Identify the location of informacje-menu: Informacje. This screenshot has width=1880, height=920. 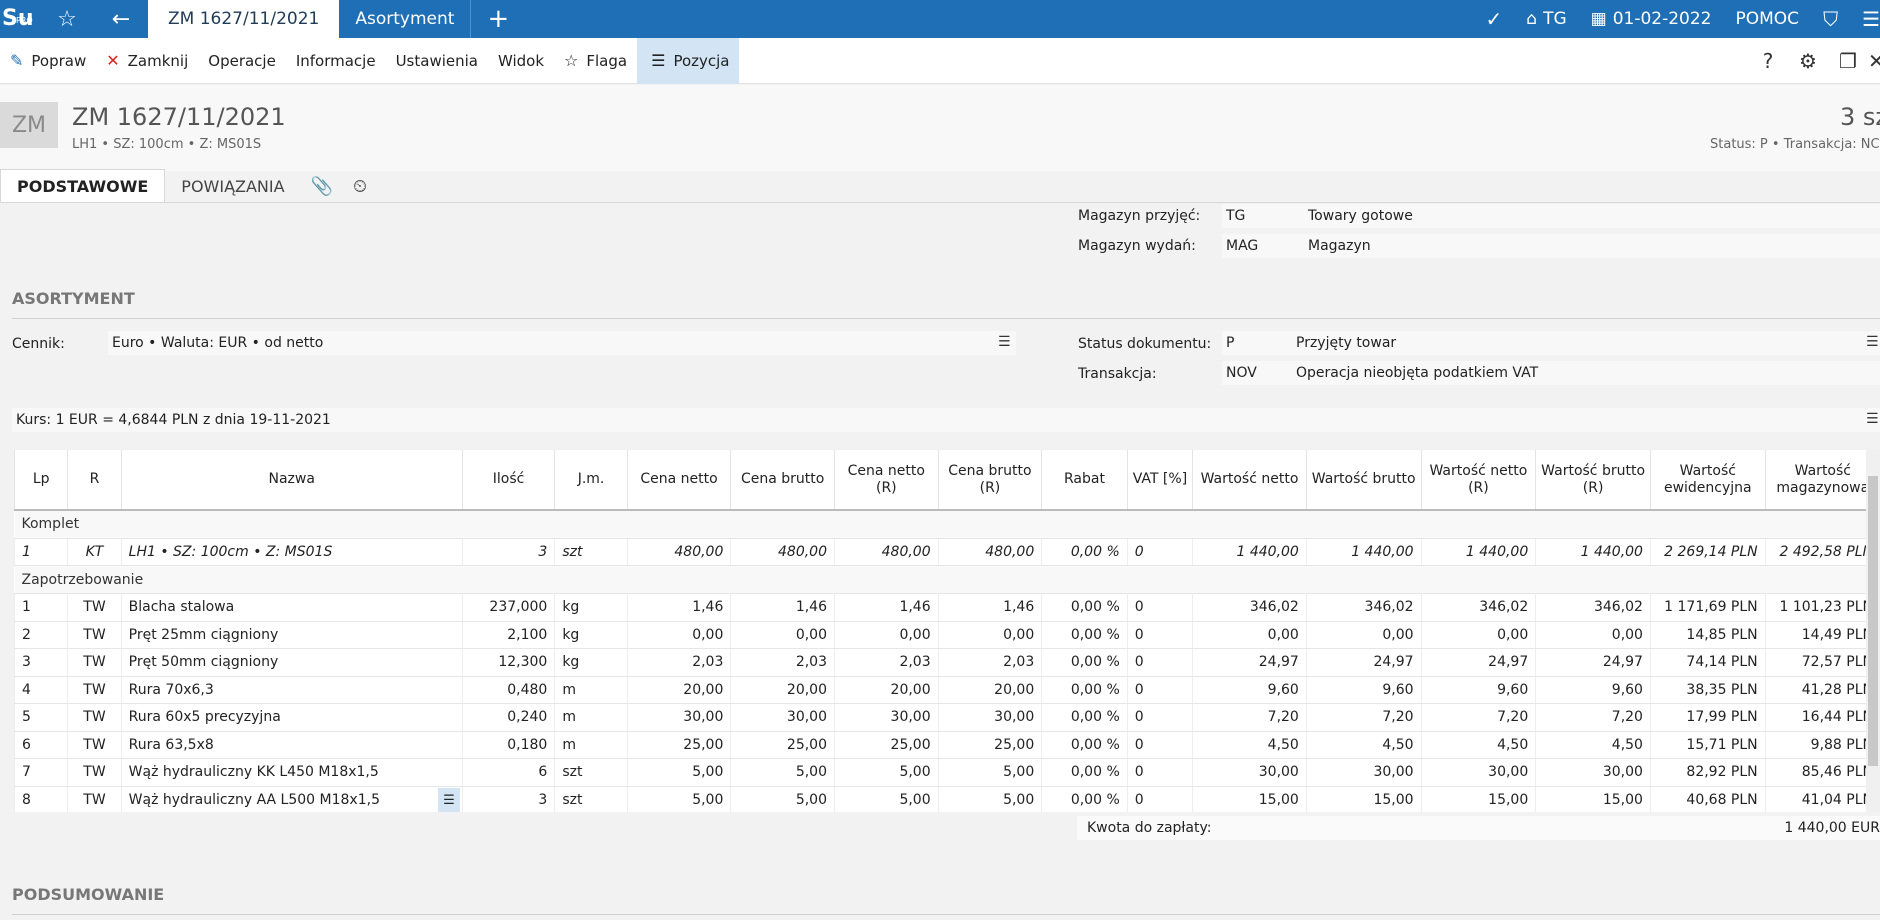
(336, 61).